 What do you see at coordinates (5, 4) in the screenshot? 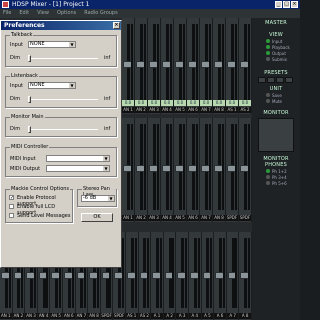
I see `app-icon` at bounding box center [5, 4].